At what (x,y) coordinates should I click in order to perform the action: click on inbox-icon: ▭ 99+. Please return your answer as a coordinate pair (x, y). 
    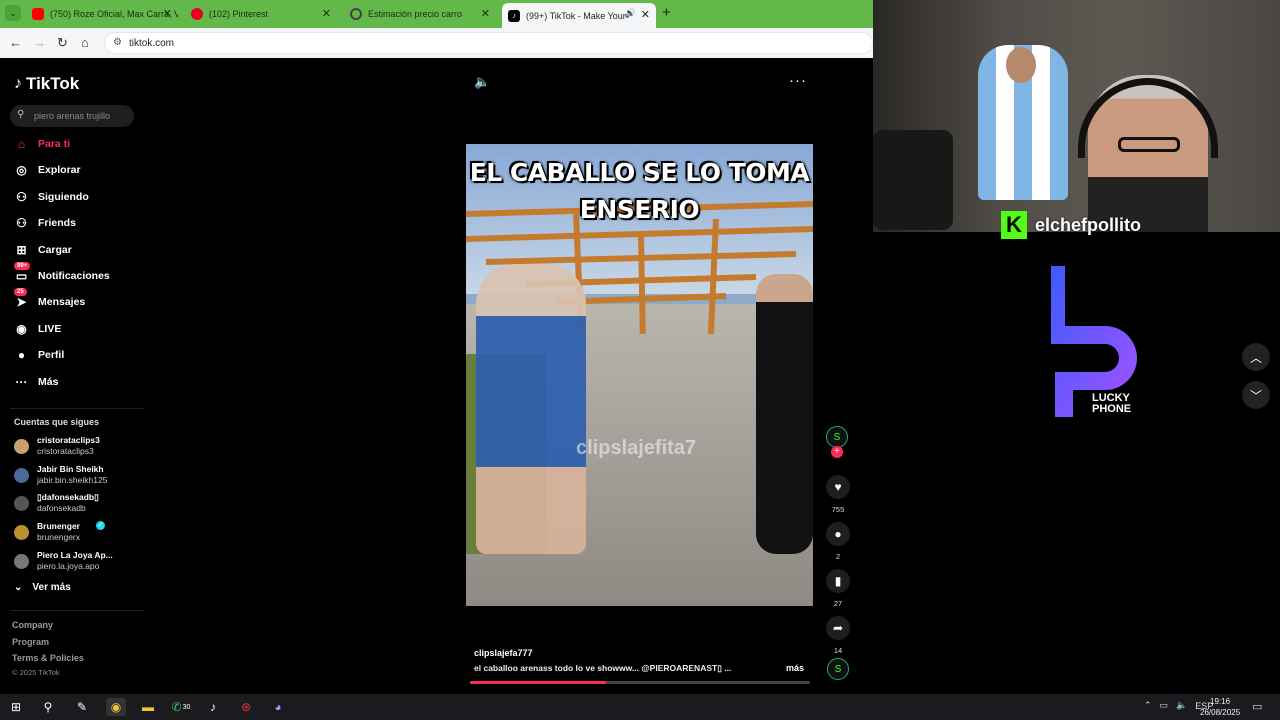
    Looking at the image, I should click on (22, 272).